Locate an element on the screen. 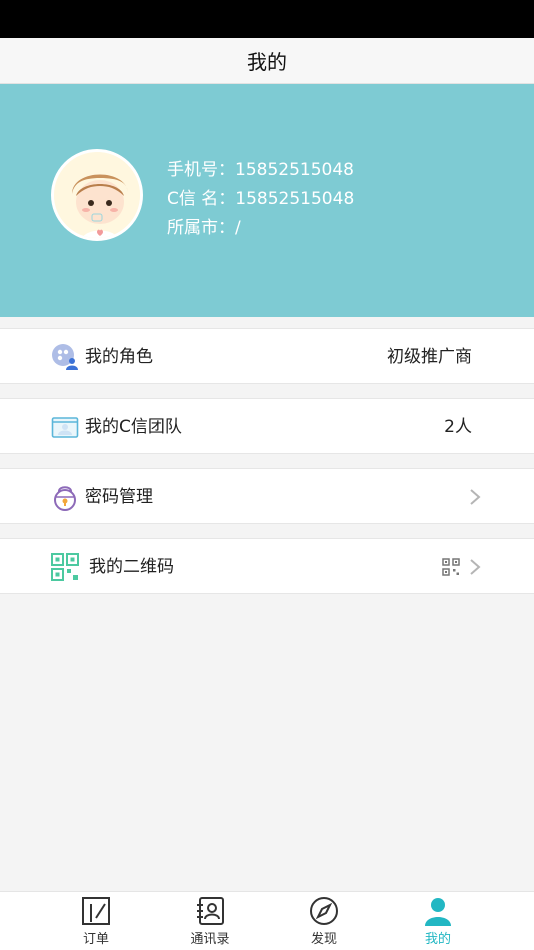 This screenshot has width=534, height=950. menu-label-team: 我的C信团队 is located at coordinates (133, 427).